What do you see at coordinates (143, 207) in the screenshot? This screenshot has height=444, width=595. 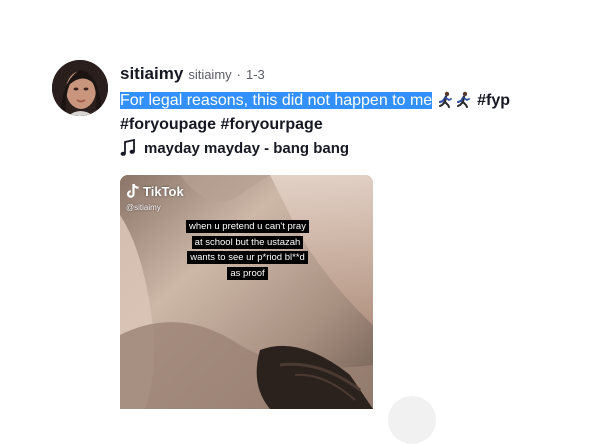 I see `watermark-handle: @sitiaimy` at bounding box center [143, 207].